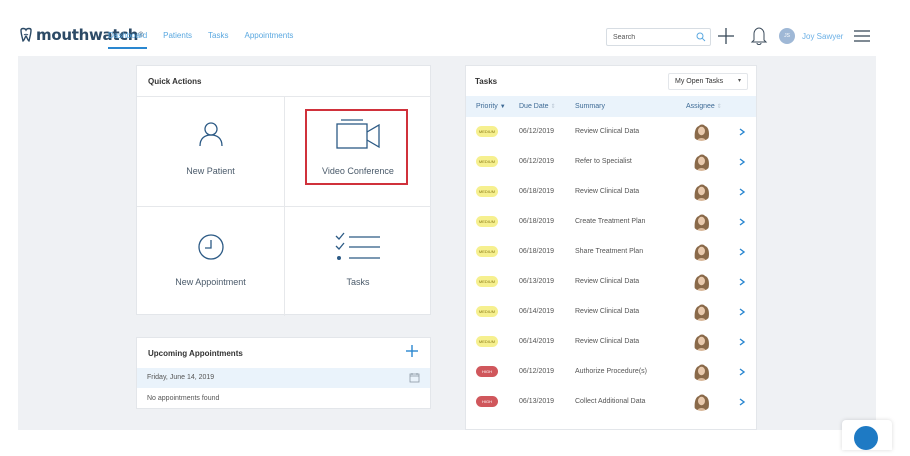  Describe the element at coordinates (210, 247) in the screenshot. I see `clock-icon` at that location.